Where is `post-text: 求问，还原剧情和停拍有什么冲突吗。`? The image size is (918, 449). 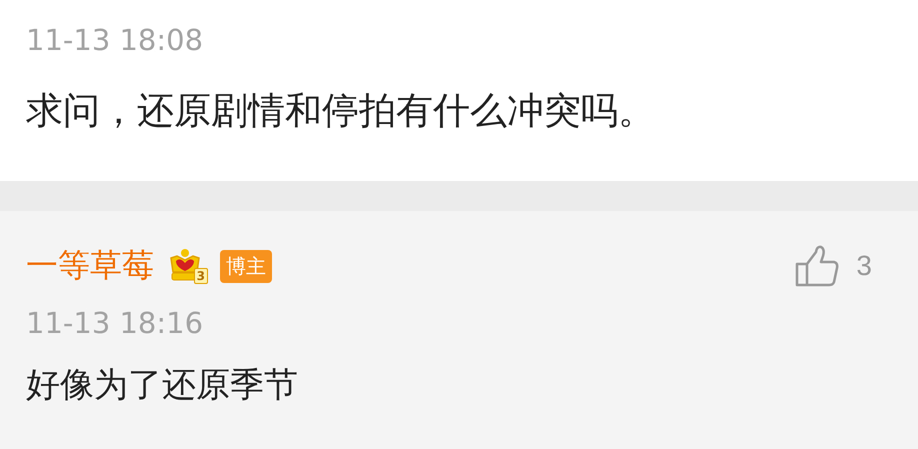 post-text: 求问，还原剧情和停拍有什么冲突吗。 is located at coordinates (341, 111).